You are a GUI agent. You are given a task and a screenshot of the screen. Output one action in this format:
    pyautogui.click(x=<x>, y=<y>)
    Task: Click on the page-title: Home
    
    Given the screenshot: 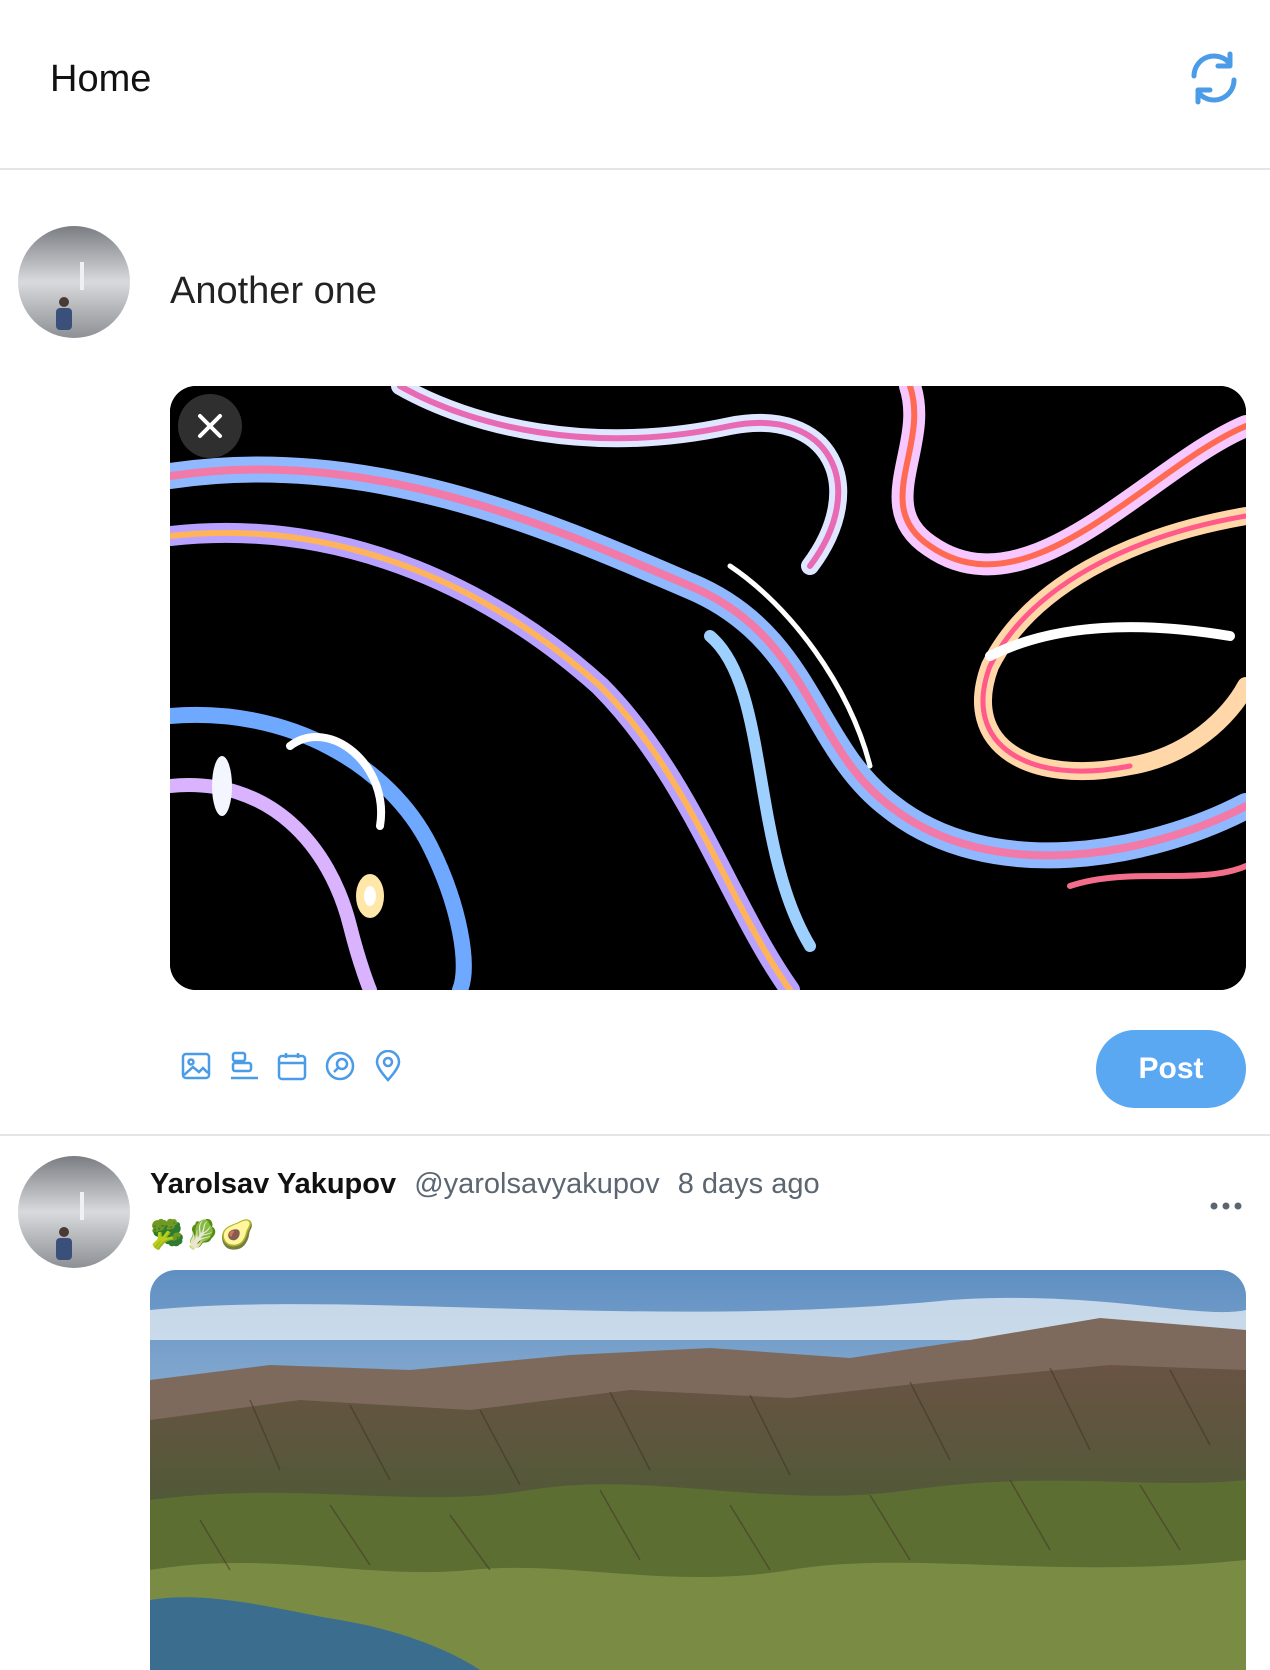 What is the action you would take?
    pyautogui.click(x=101, y=79)
    